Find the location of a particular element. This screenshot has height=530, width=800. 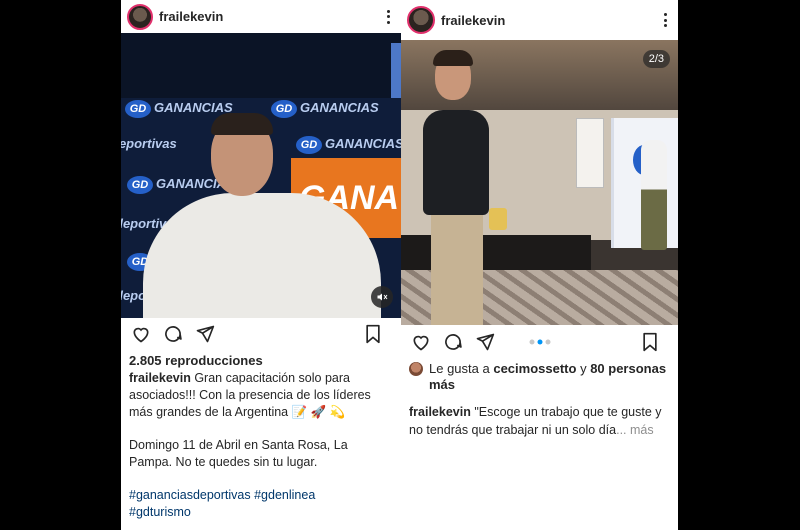

speaker-legs is located at coordinates (457, 265).